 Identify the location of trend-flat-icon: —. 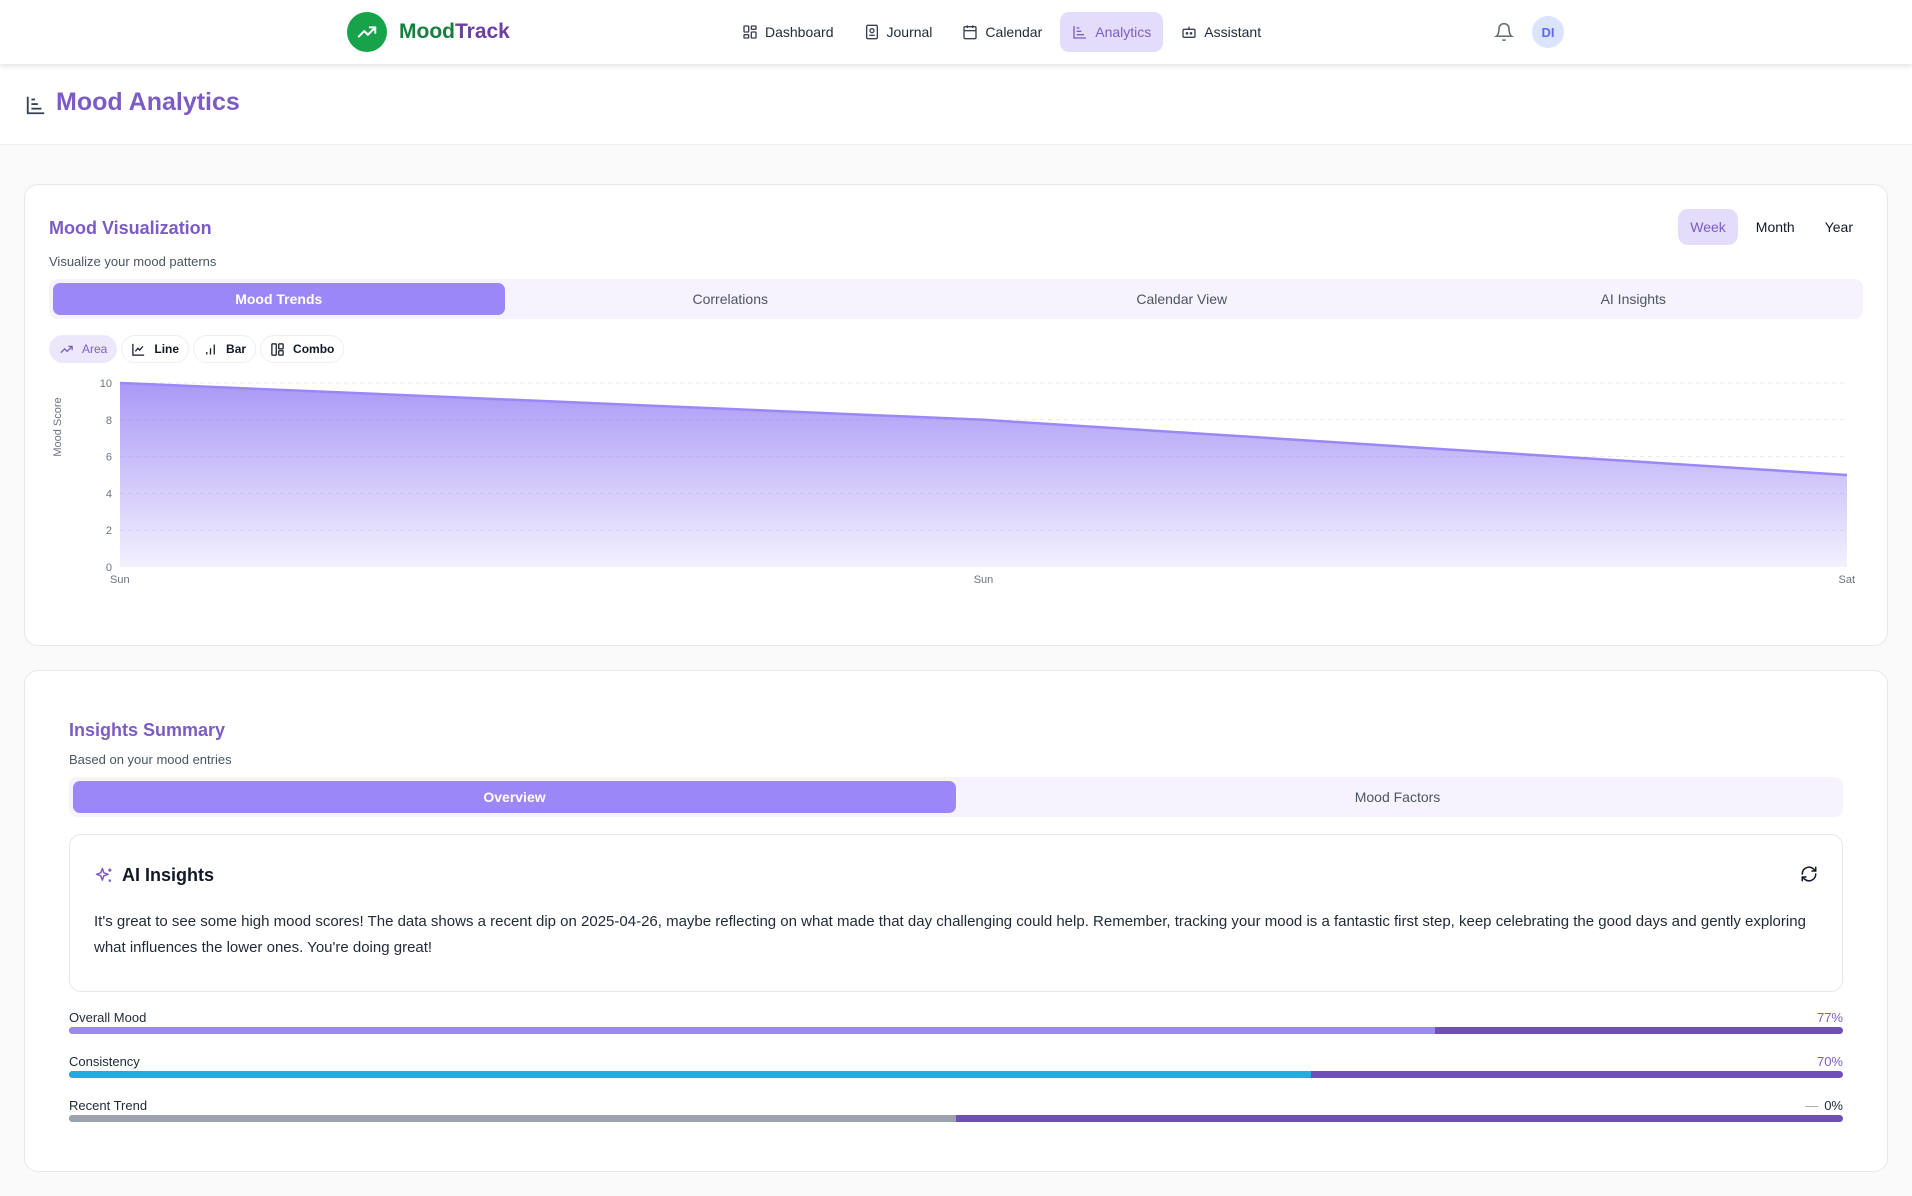
(1812, 1105).